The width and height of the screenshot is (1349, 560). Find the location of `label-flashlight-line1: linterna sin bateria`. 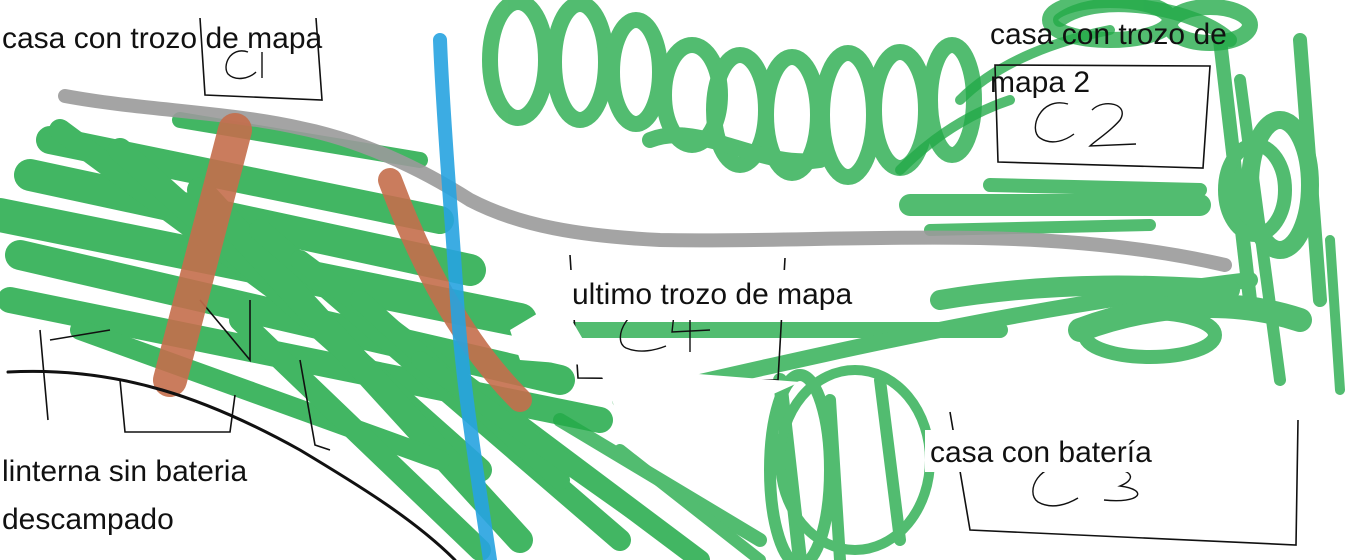

label-flashlight-line1: linterna sin bateria is located at coordinates (125, 471).